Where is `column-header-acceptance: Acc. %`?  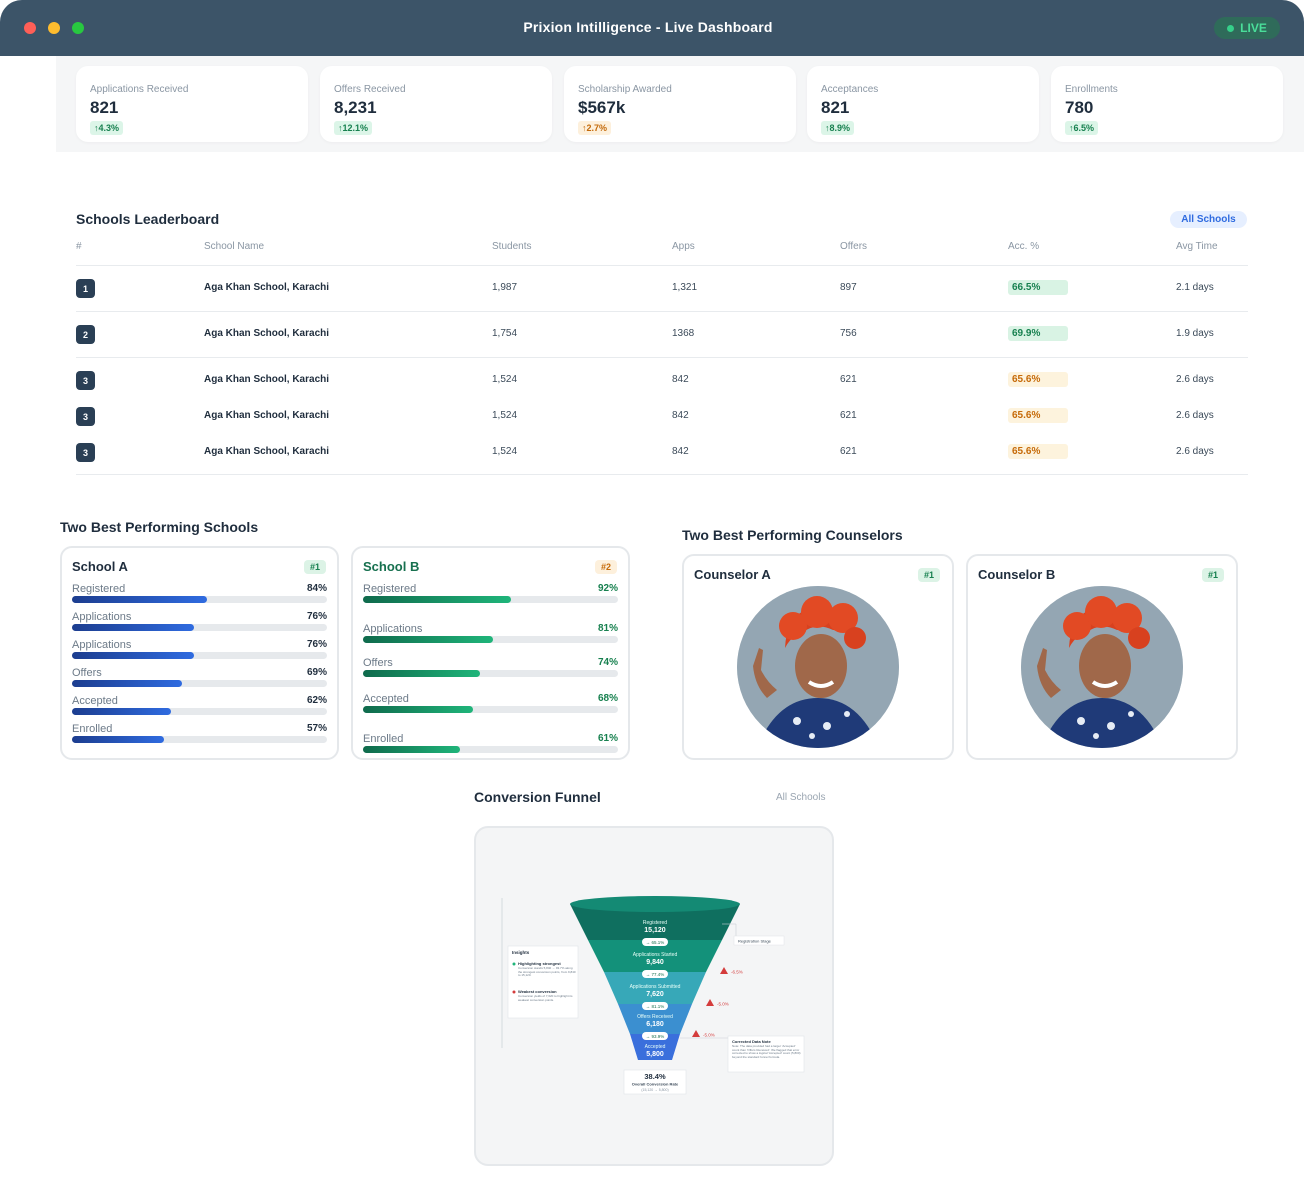
column-header-acceptance: Acc. % is located at coordinates (1023, 246).